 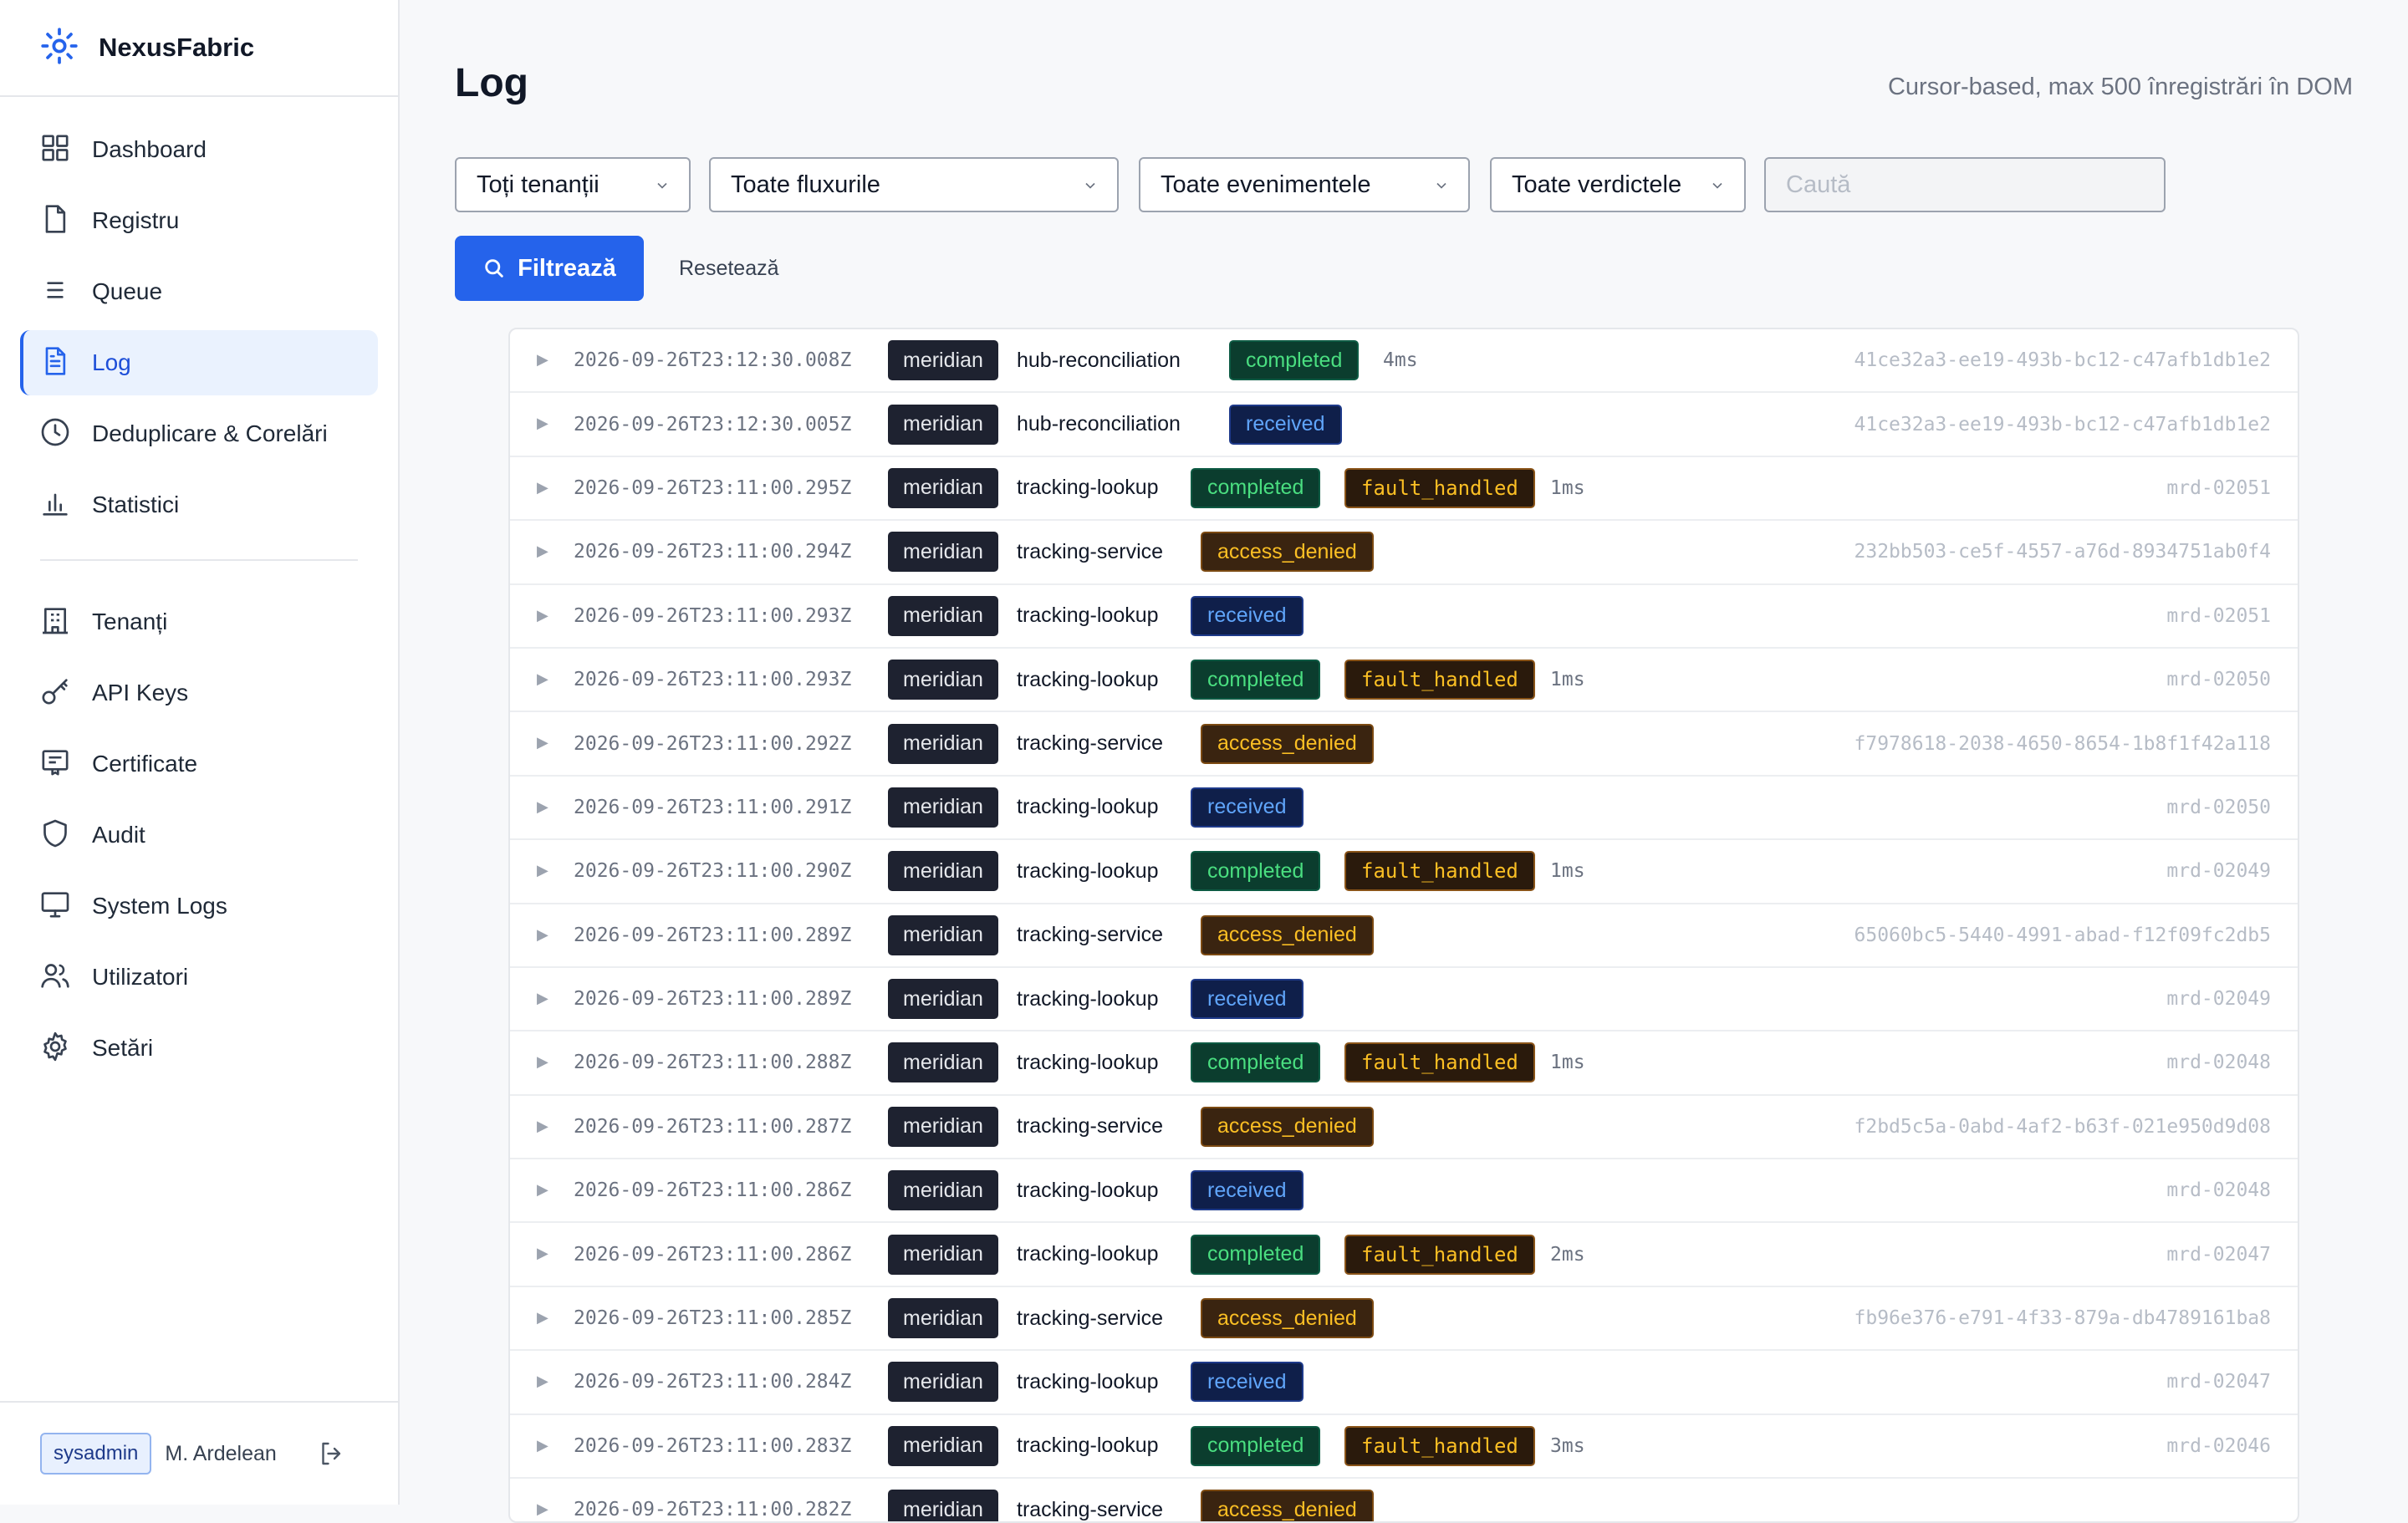 What do you see at coordinates (199, 363) in the screenshot?
I see `sidebar-item-log: Log` at bounding box center [199, 363].